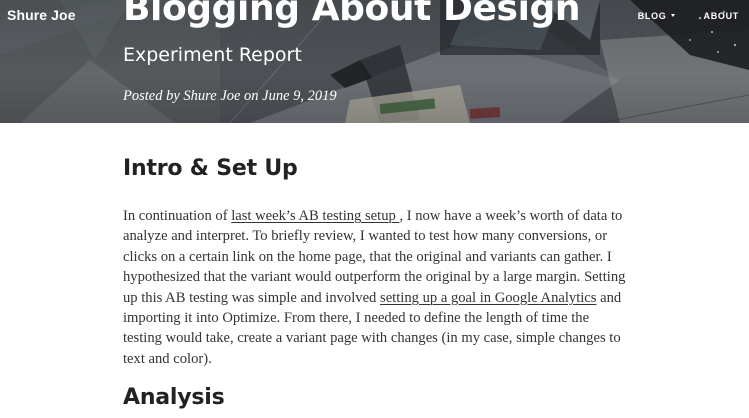  What do you see at coordinates (177, 216) in the screenshot?
I see `intro-text-1: In continuation of` at bounding box center [177, 216].